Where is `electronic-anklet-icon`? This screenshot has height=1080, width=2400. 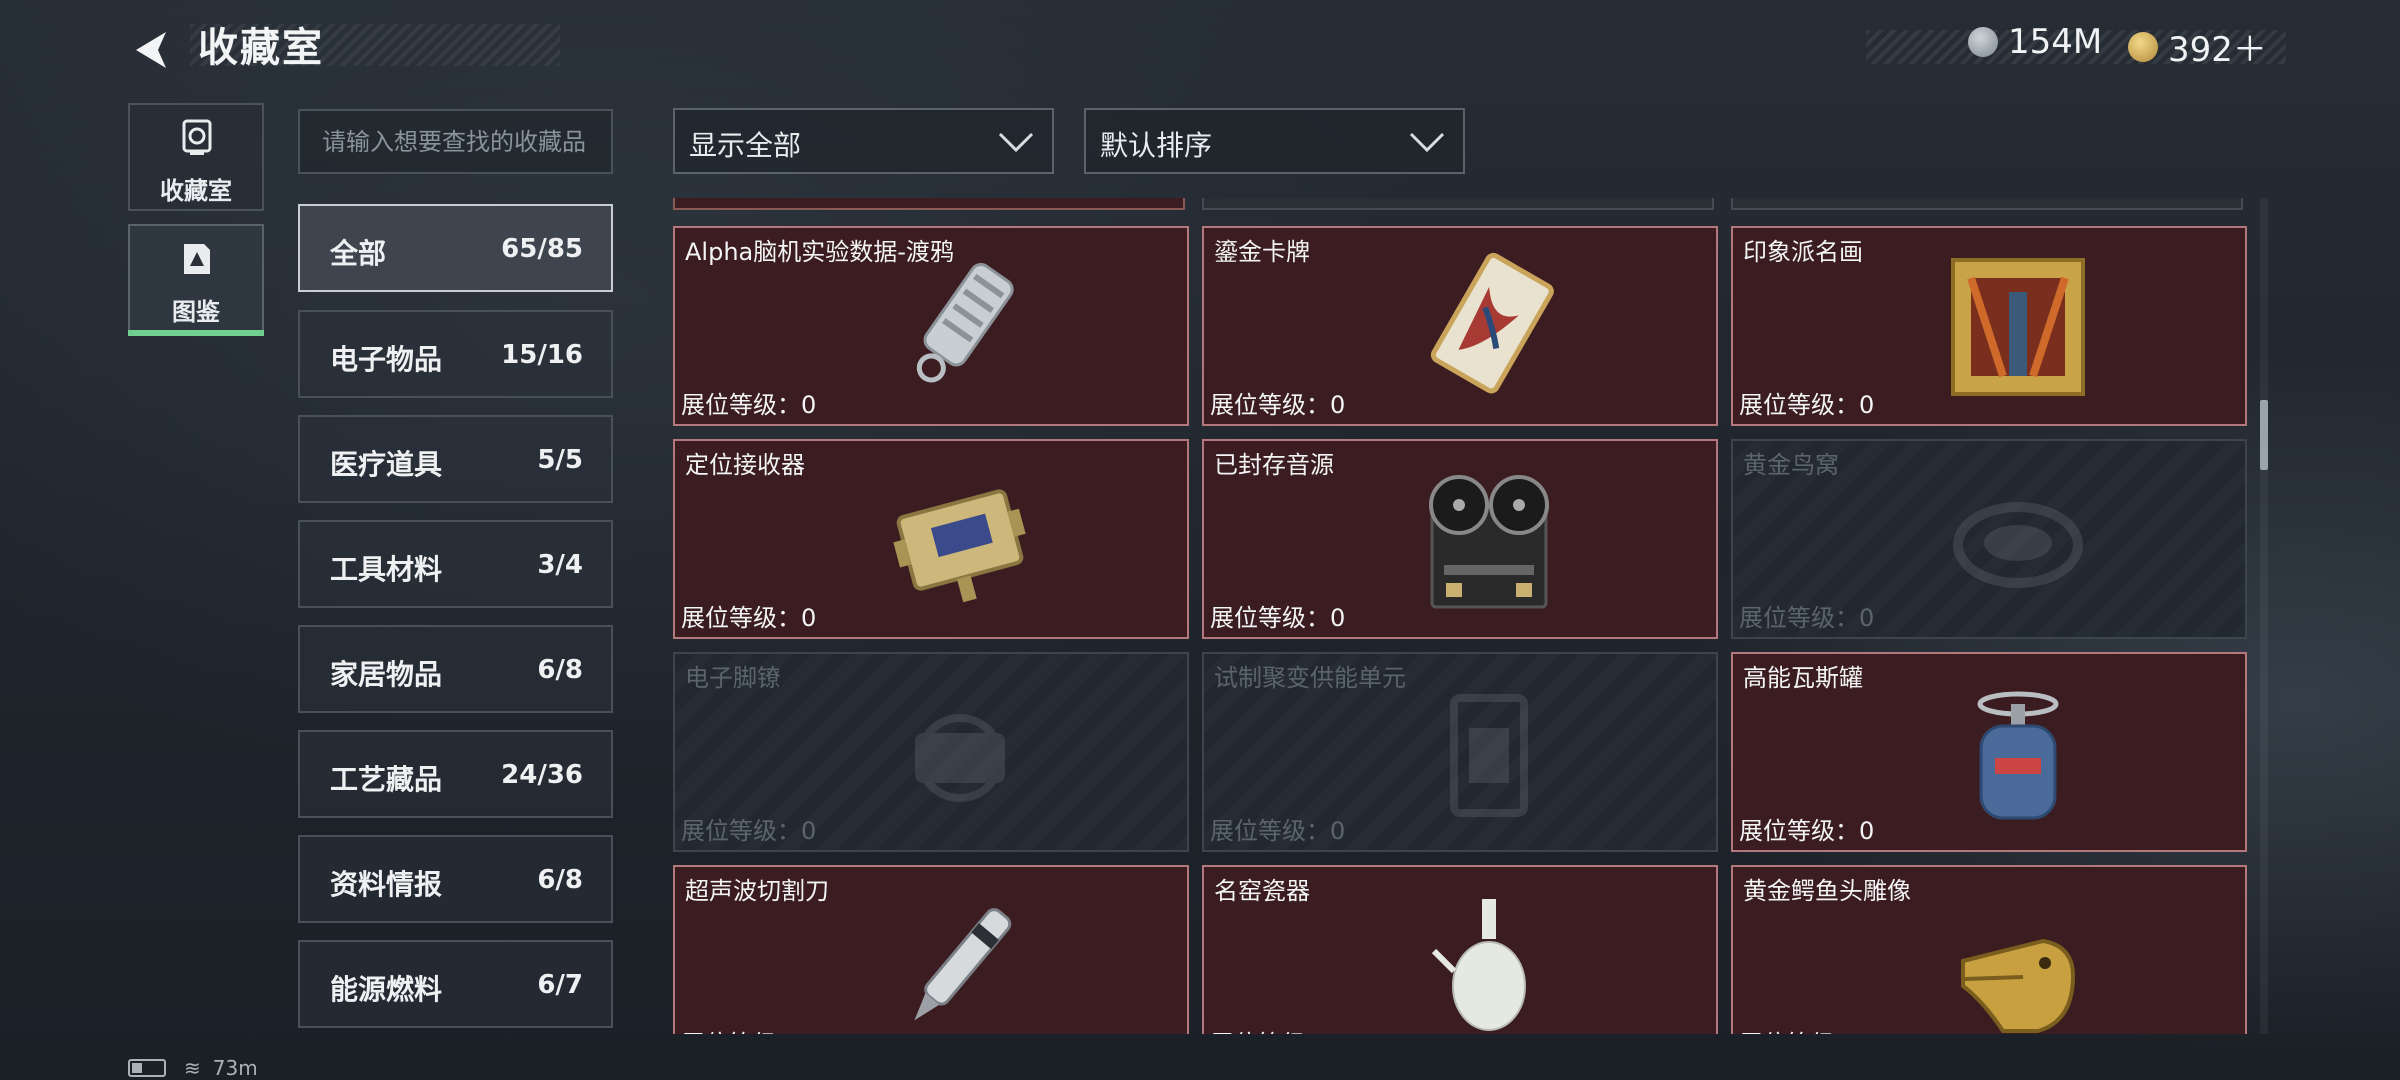
electronic-anklet-icon is located at coordinates (960, 758).